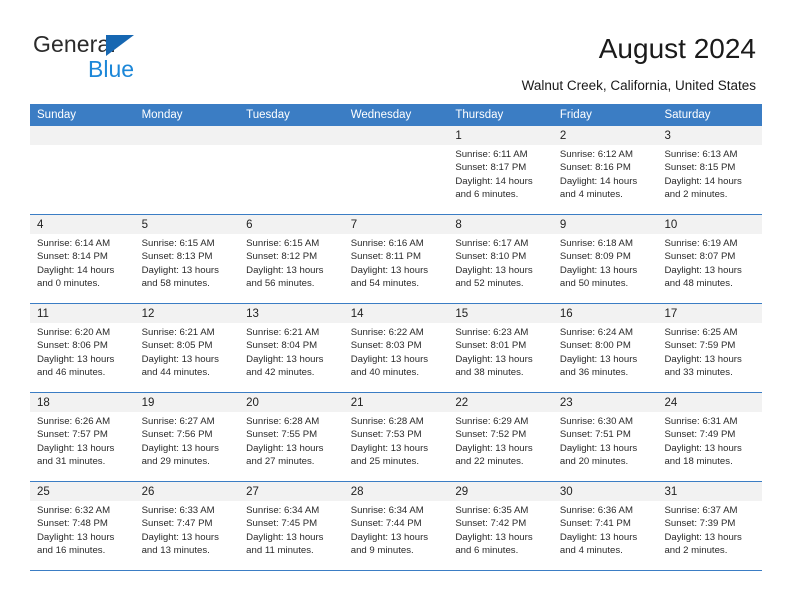 The width and height of the screenshot is (792, 612). What do you see at coordinates (178, 332) in the screenshot?
I see `sunrise-text: Sunrise: 6:21 AM` at bounding box center [178, 332].